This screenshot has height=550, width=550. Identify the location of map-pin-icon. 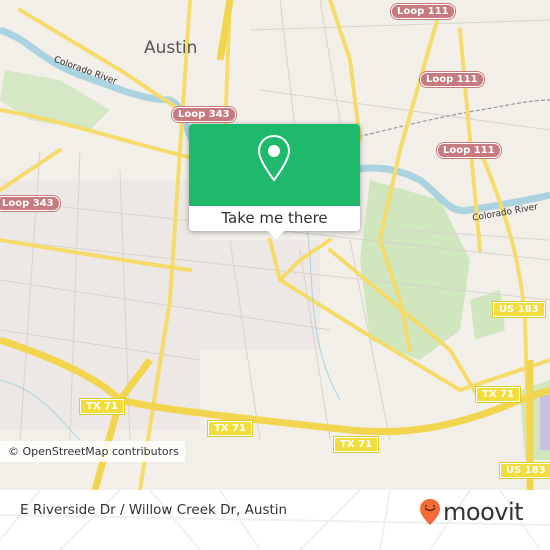
(274, 158).